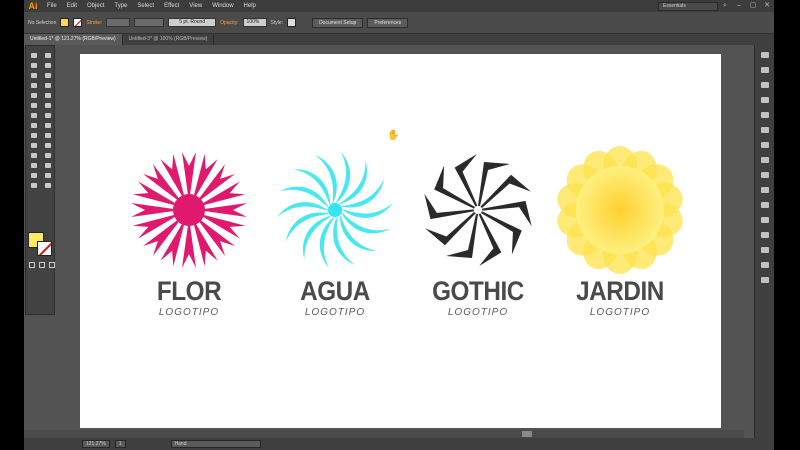 This screenshot has width=800, height=450. What do you see at coordinates (48, 155) in the screenshot?
I see `blend-tool-icon` at bounding box center [48, 155].